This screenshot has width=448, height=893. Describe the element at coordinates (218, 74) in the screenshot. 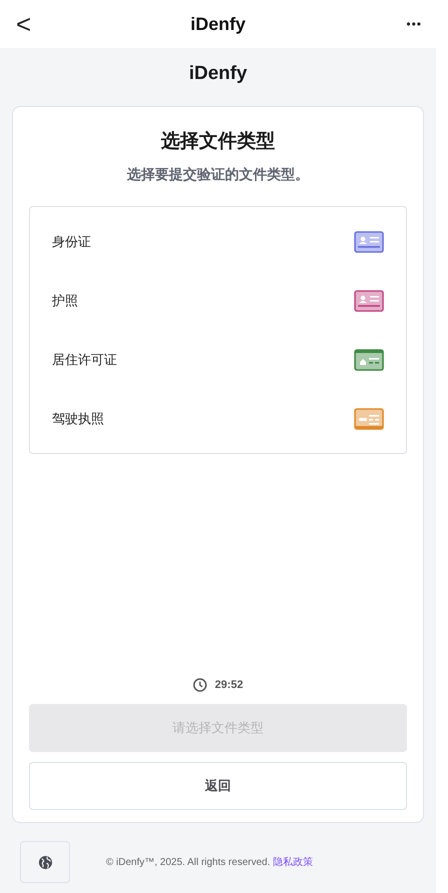

I see `logo: iDenfy` at that location.